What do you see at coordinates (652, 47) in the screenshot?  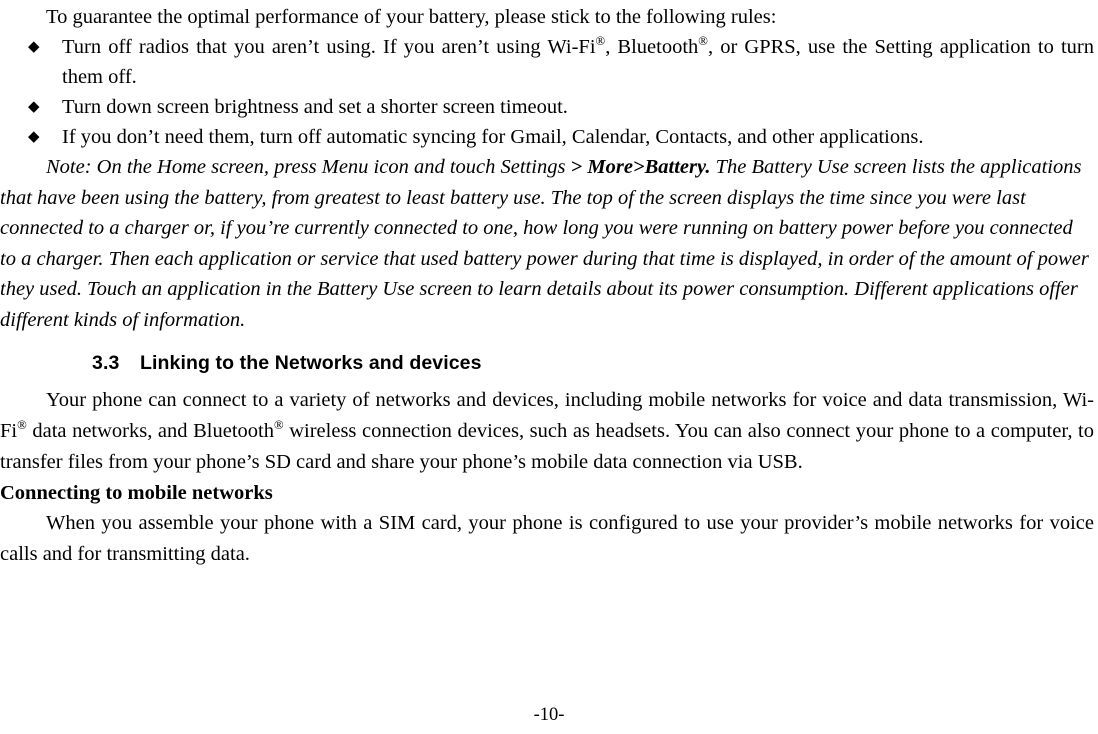 I see `list-item-text-b: , Bluetooth` at bounding box center [652, 47].